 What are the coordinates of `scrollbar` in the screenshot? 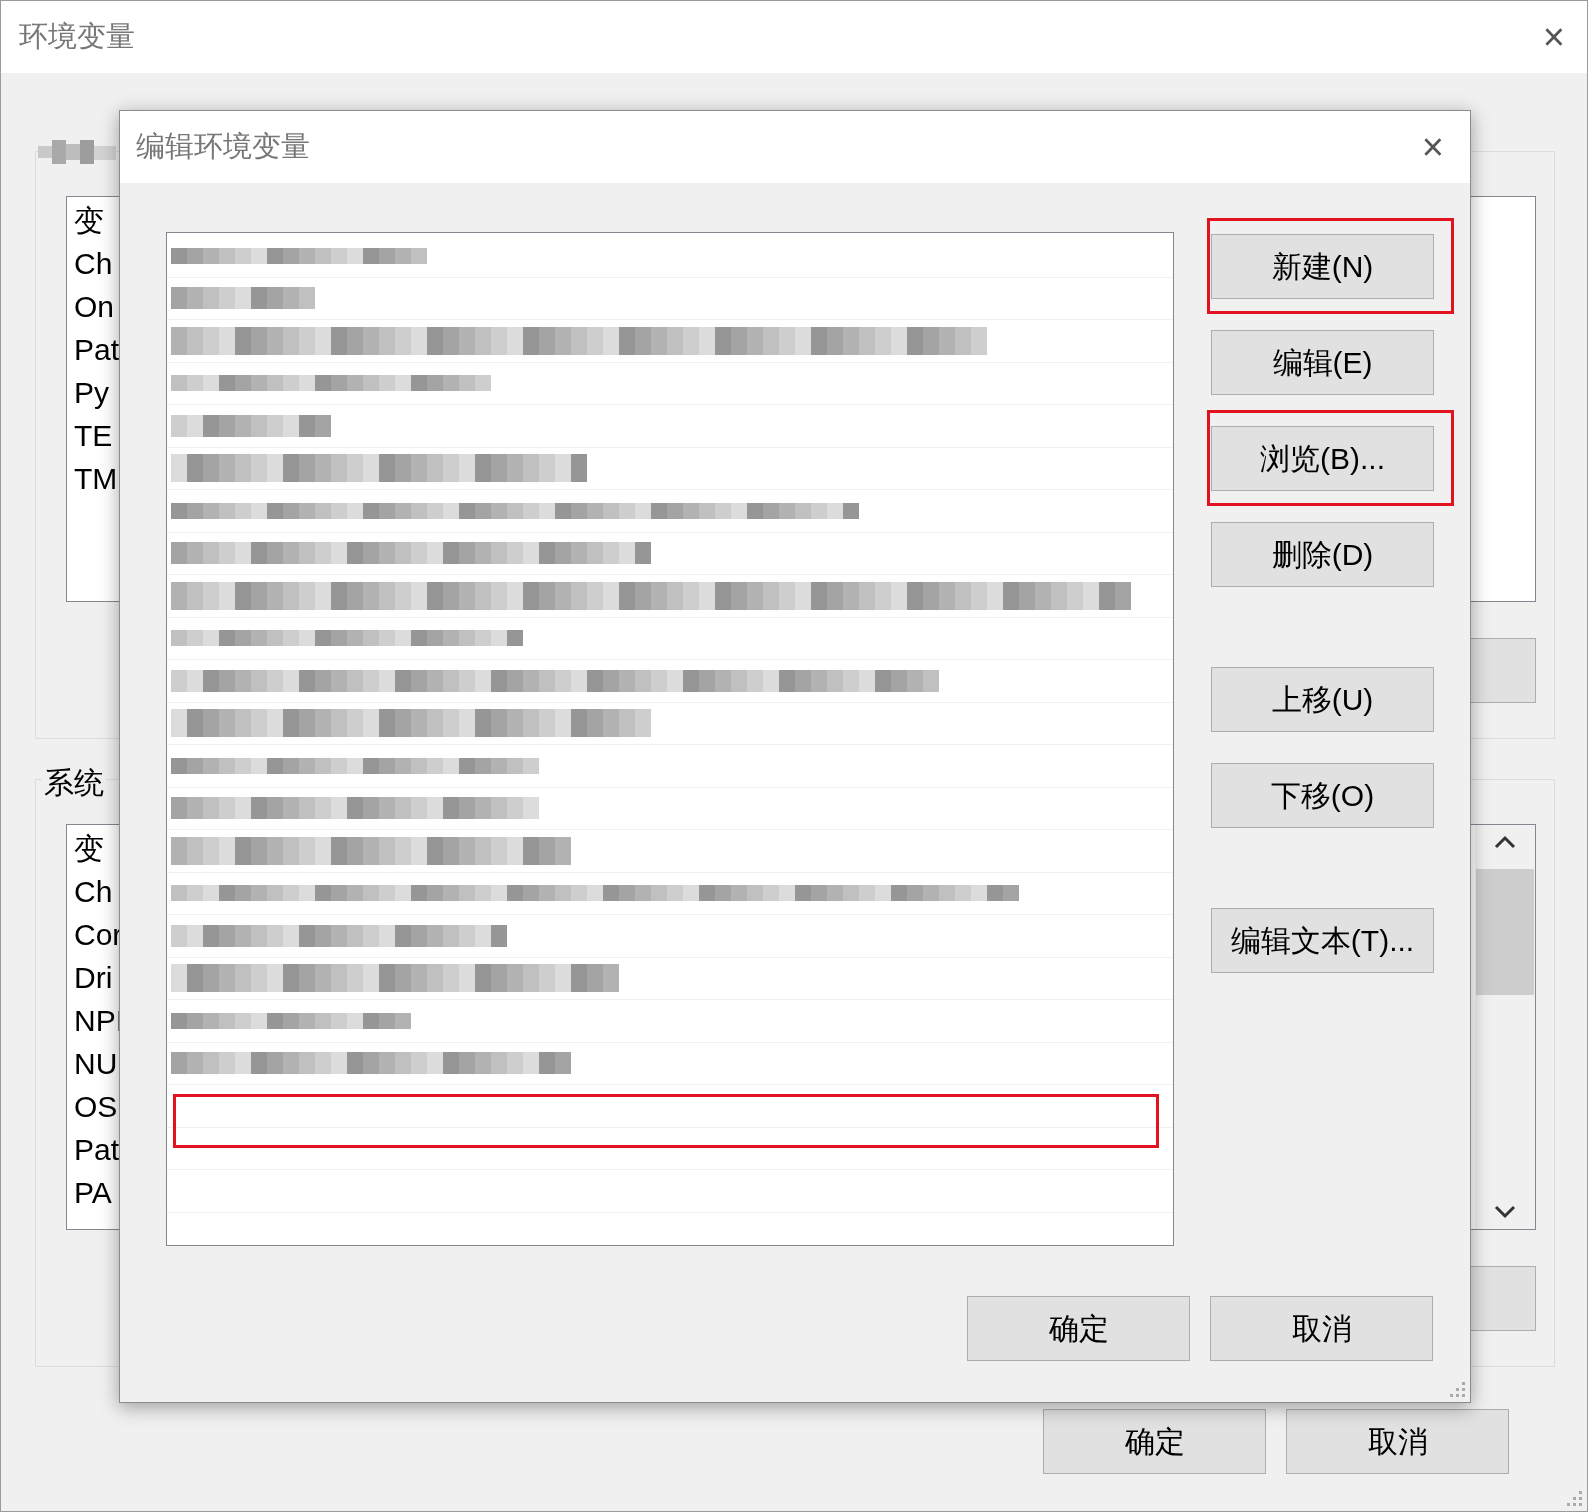 It's located at (1505, 1027).